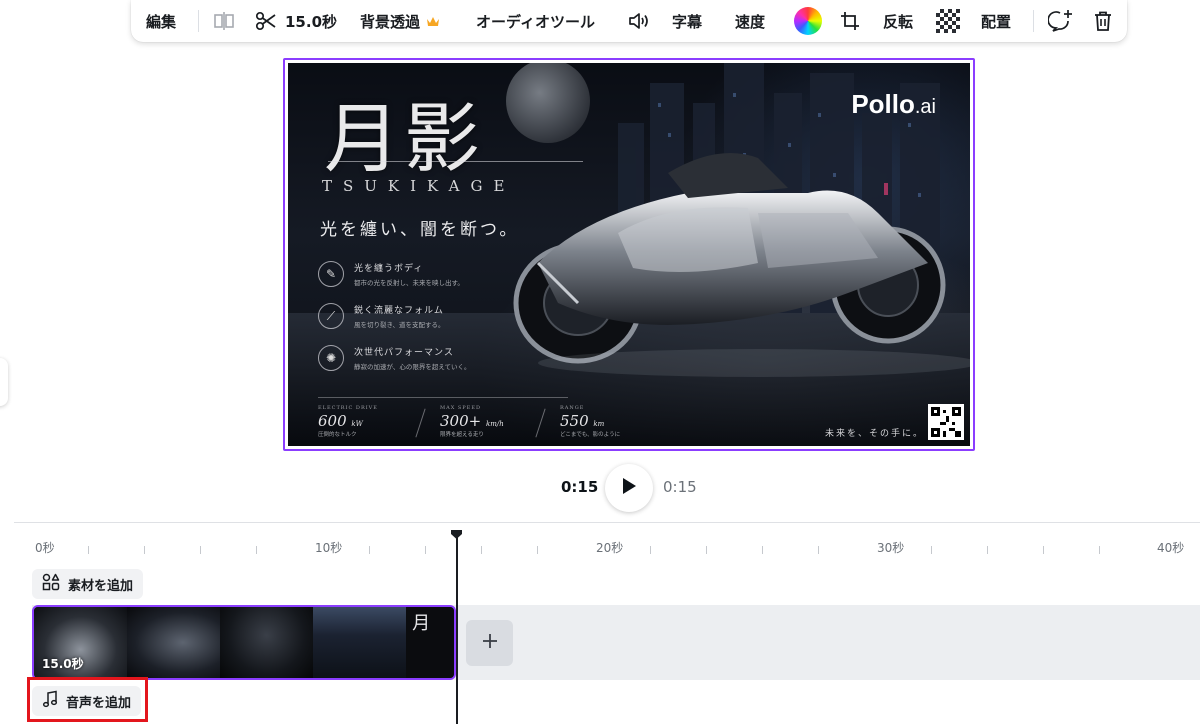 The height and width of the screenshot is (724, 1200). What do you see at coordinates (331, 358) in the screenshot?
I see `turbine-icon: ✺` at bounding box center [331, 358].